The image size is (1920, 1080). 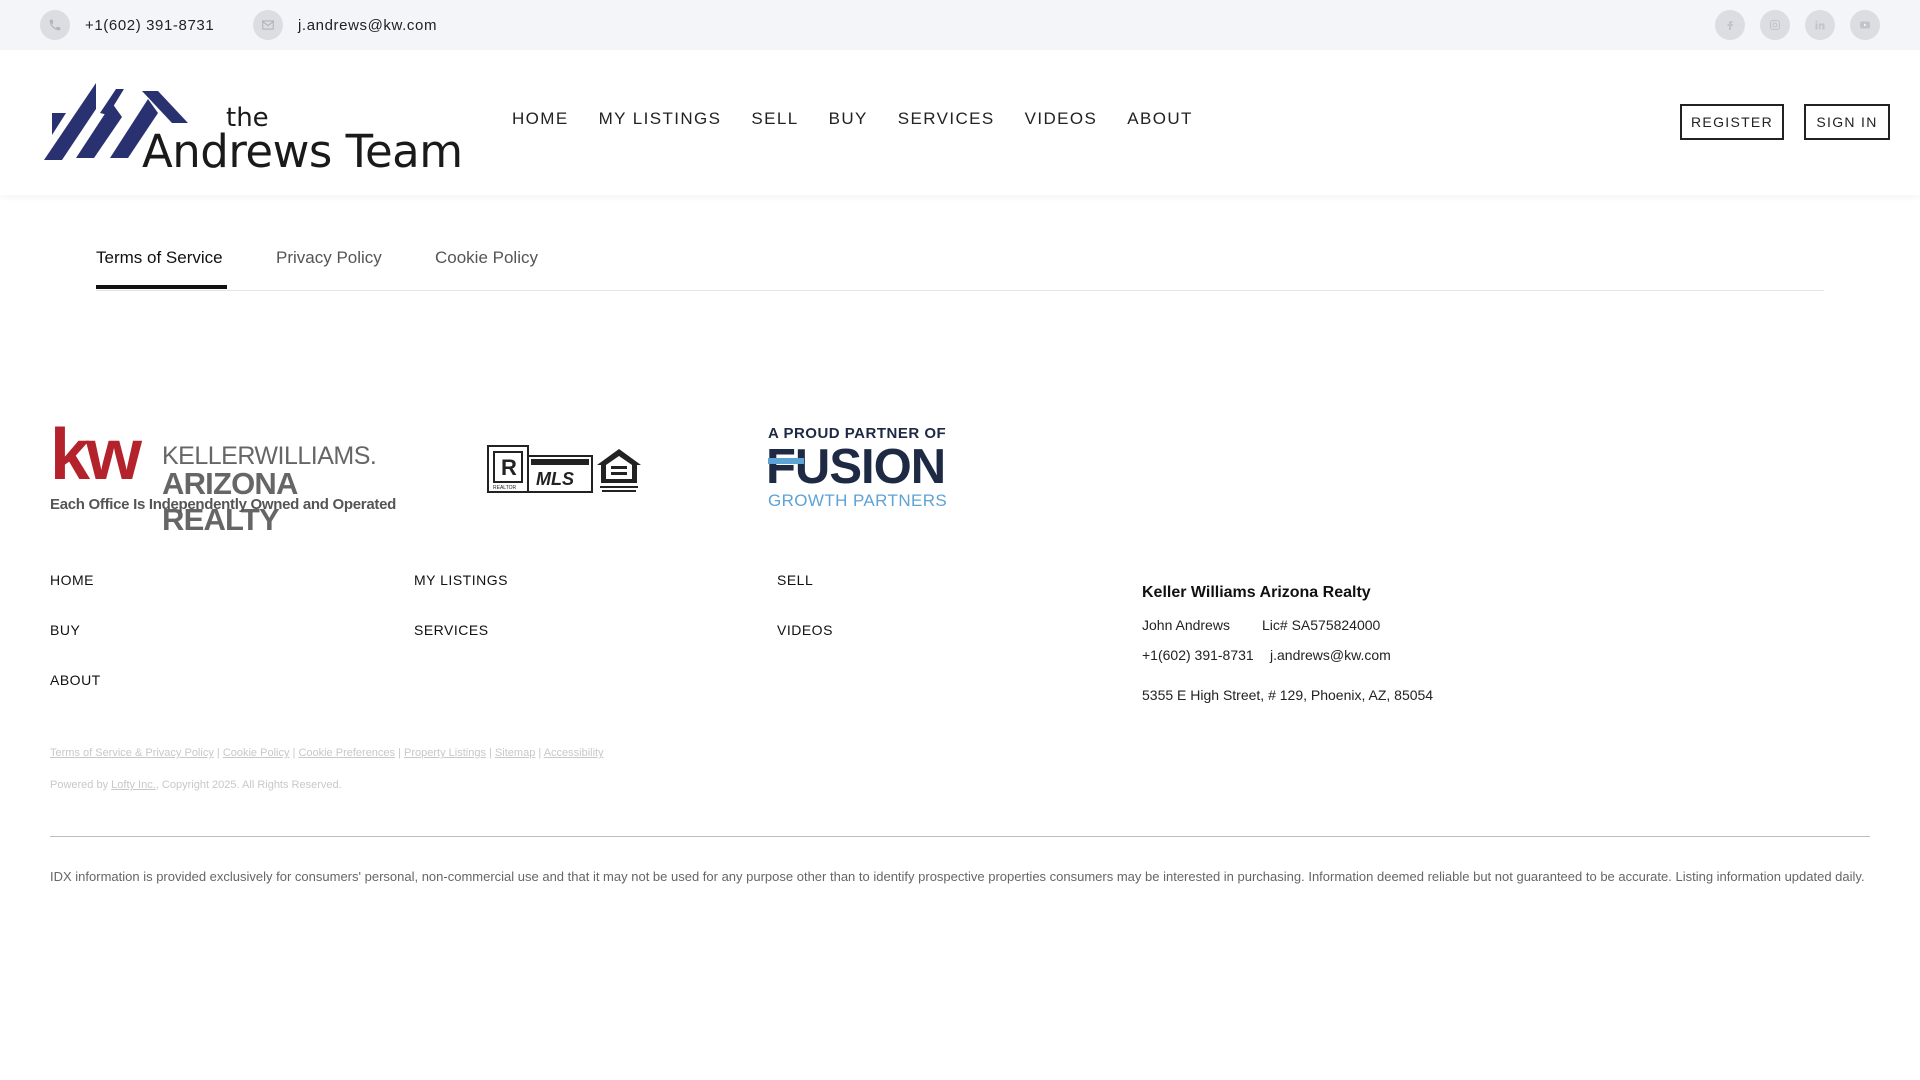 I want to click on footer-divider, so click(x=960, y=836).